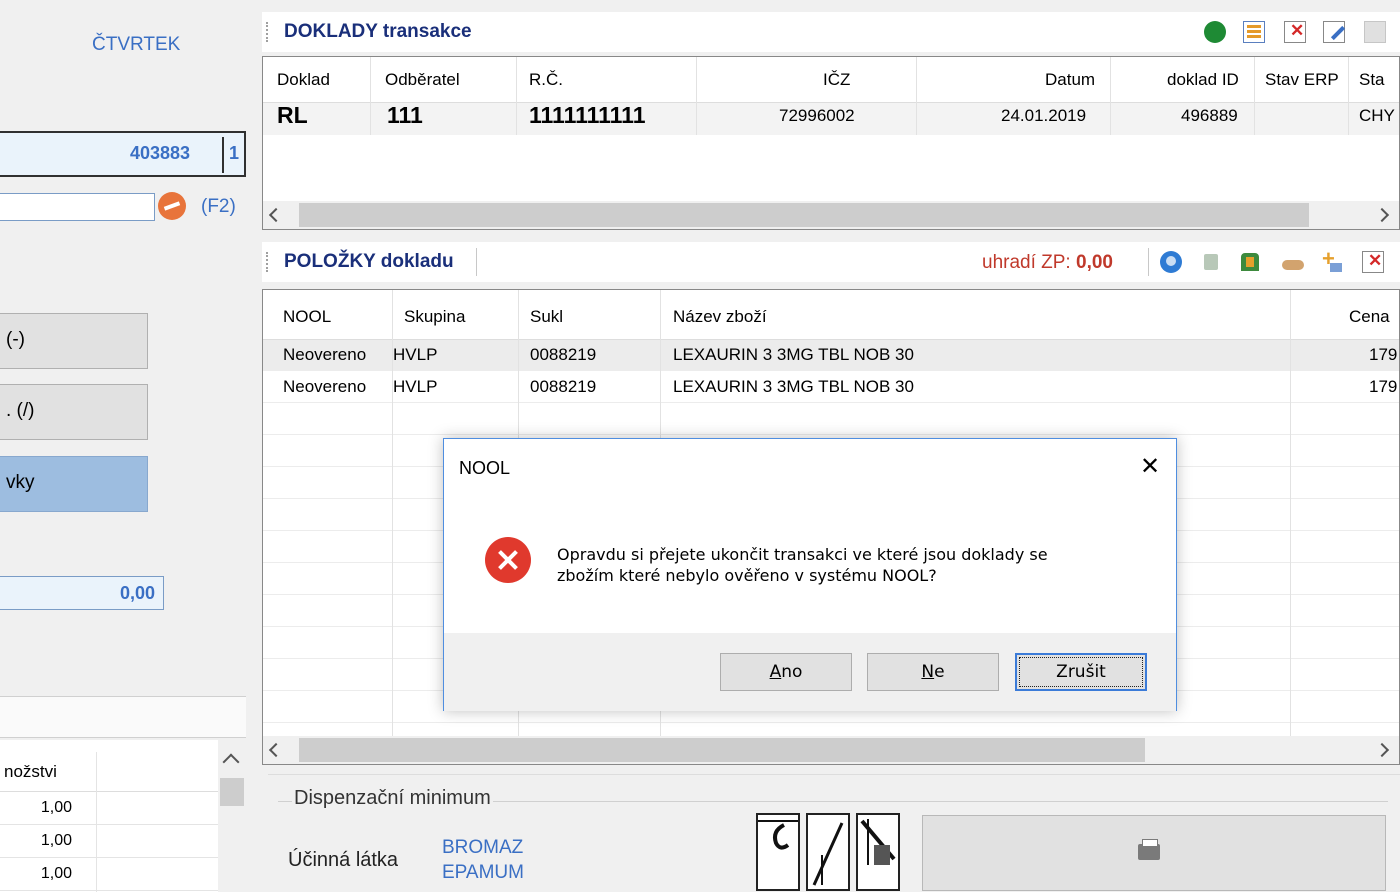 This screenshot has width=1400, height=892. I want to click on list-icon, so click(1254, 32).